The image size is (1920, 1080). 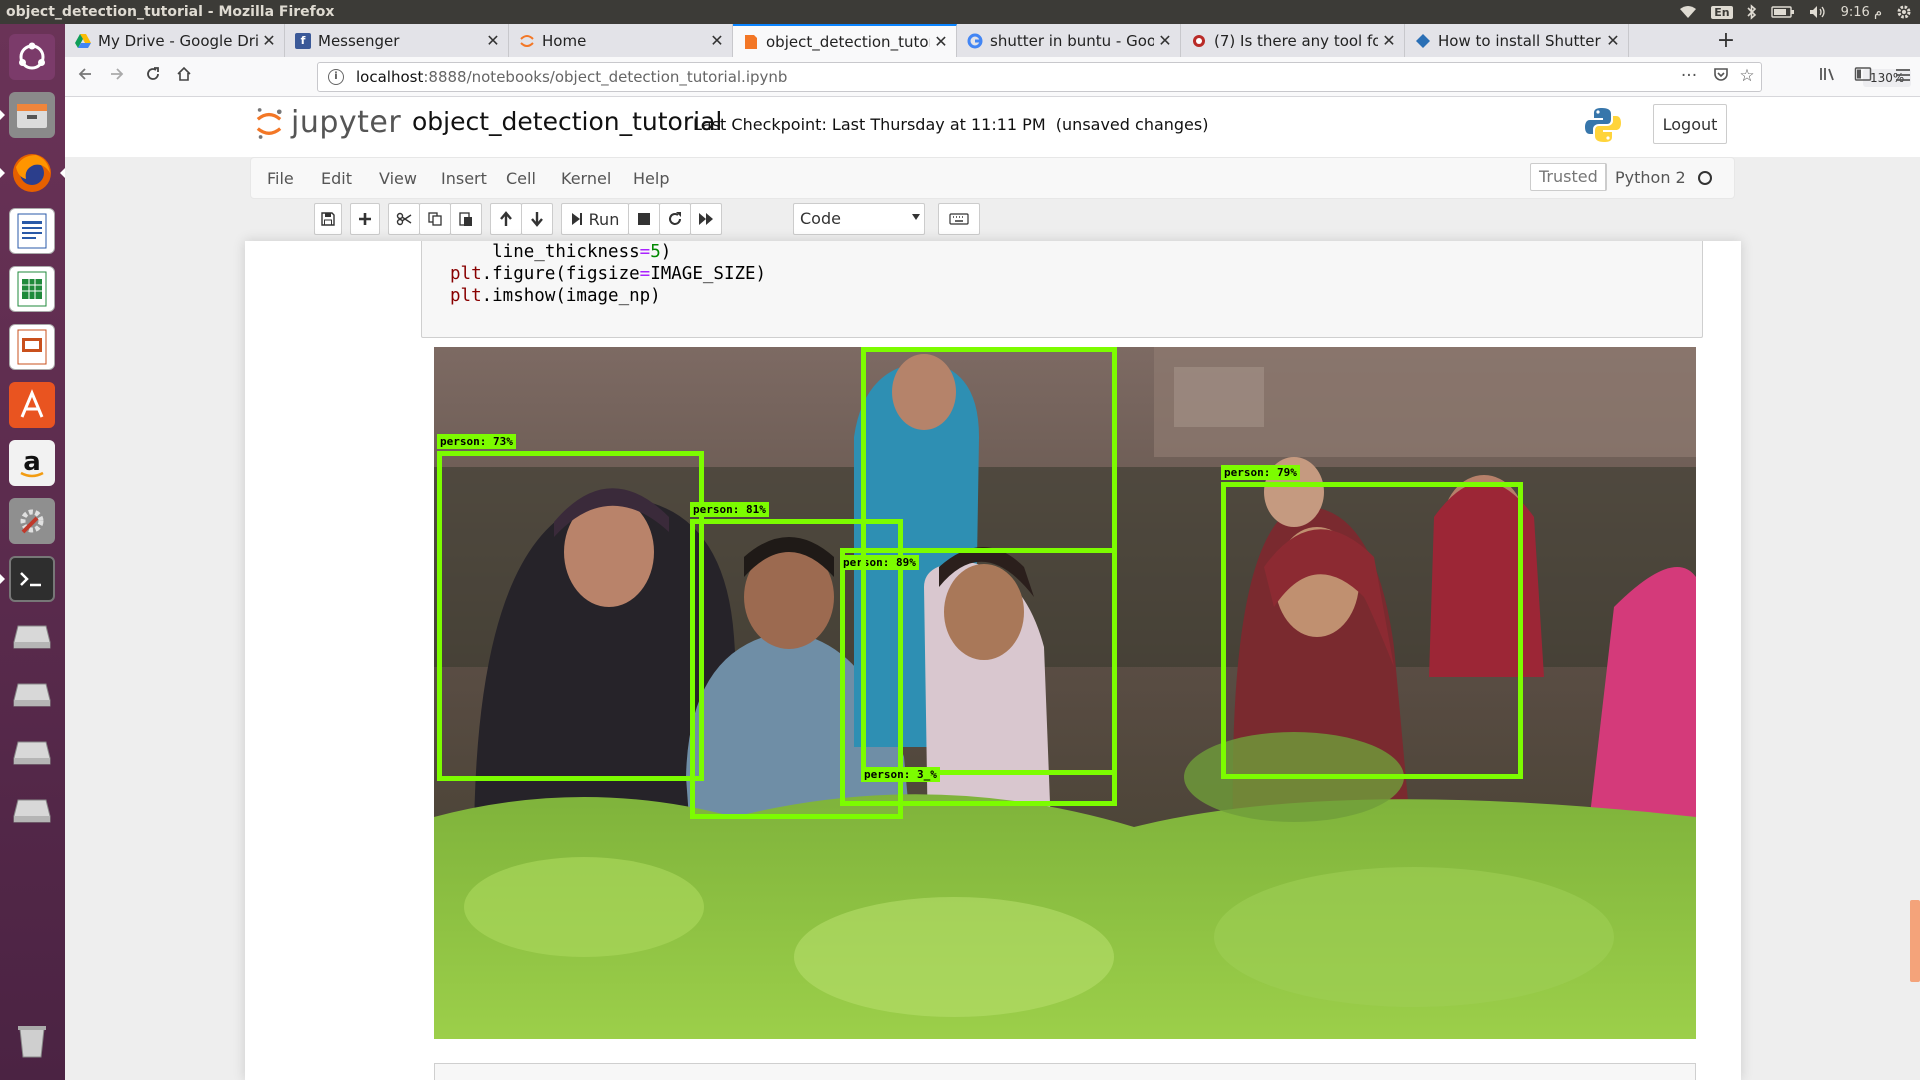 What do you see at coordinates (175, 40) in the screenshot?
I see `tab-google-drive: My Drive - Google Drive ✕` at bounding box center [175, 40].